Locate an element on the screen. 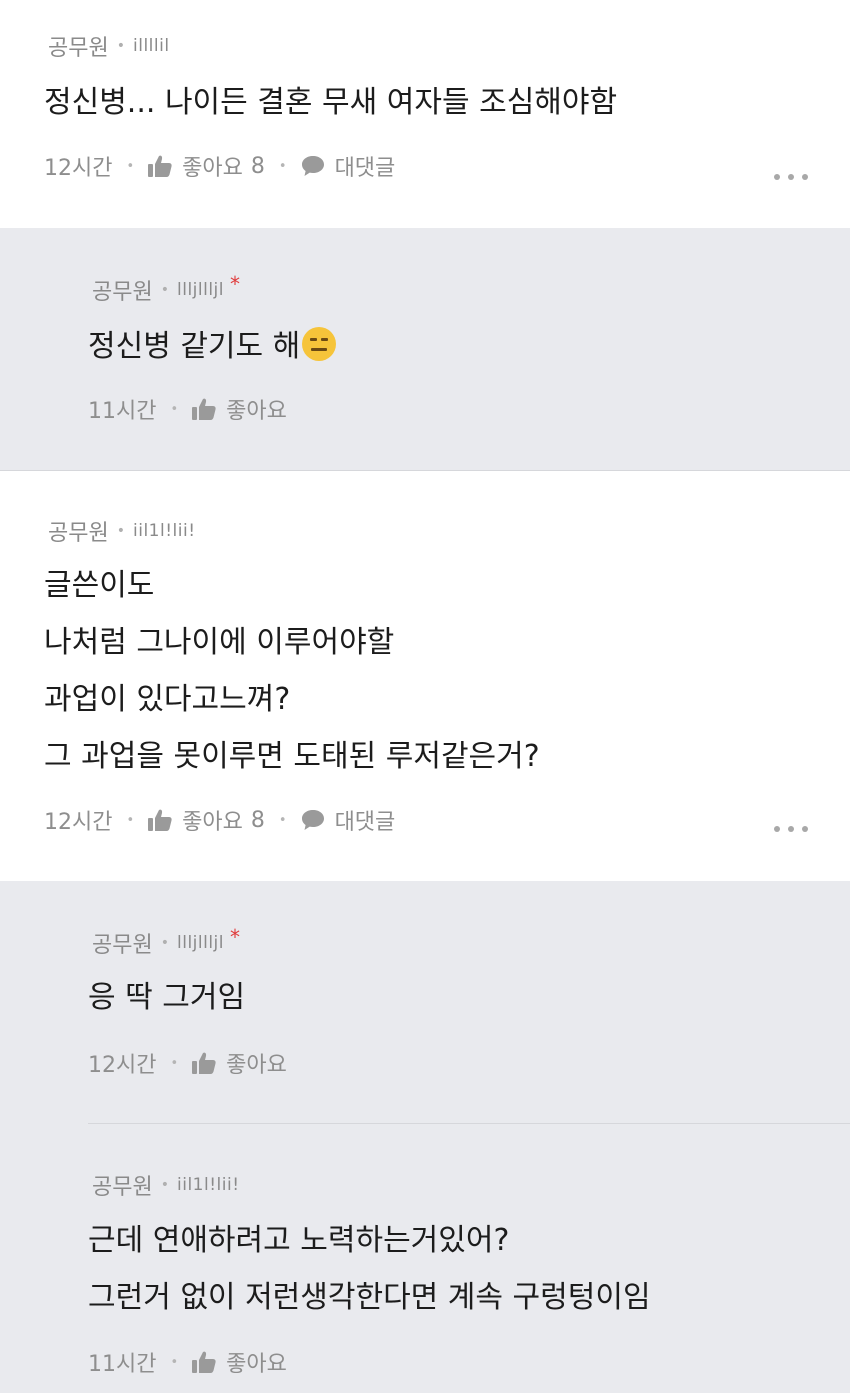 This screenshot has width=850, height=1393. comment-body: 응 딱 그거임 is located at coordinates (166, 997).